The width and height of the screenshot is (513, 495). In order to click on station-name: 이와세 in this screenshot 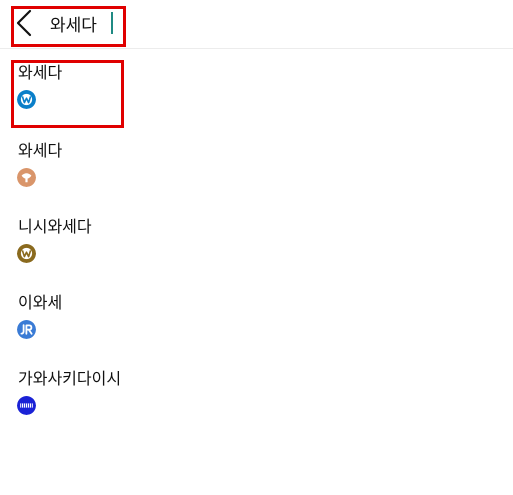, I will do `click(40, 302)`.